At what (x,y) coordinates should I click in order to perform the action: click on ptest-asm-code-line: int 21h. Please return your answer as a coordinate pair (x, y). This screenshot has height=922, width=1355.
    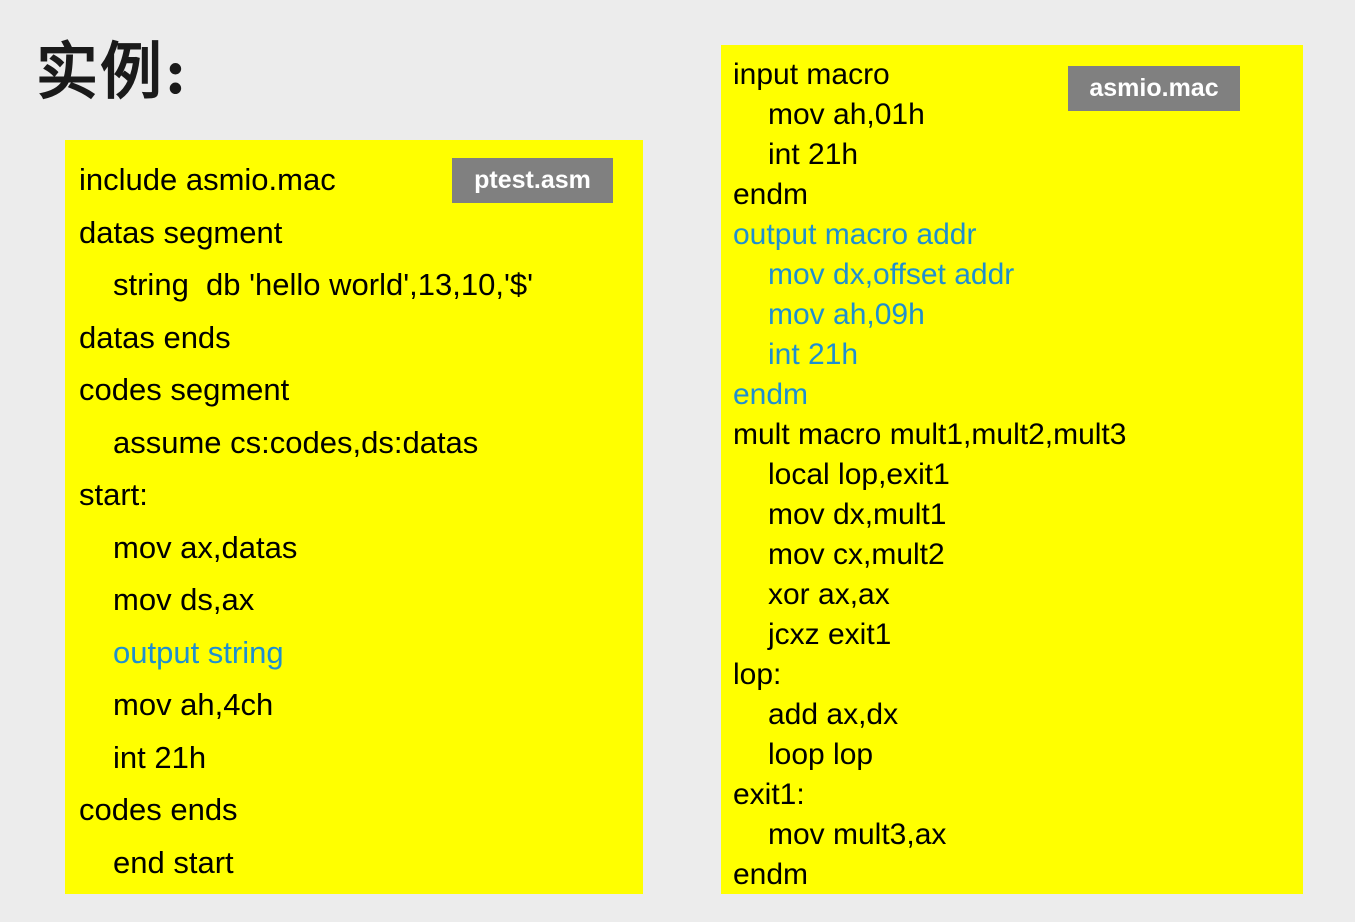
    Looking at the image, I should click on (160, 757).